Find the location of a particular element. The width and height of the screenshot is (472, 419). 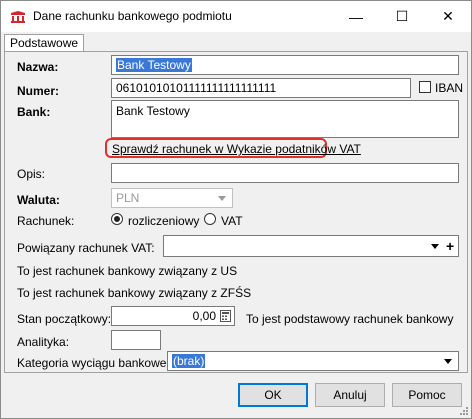

nazwa-value: Bank Testowy is located at coordinates (154, 65).